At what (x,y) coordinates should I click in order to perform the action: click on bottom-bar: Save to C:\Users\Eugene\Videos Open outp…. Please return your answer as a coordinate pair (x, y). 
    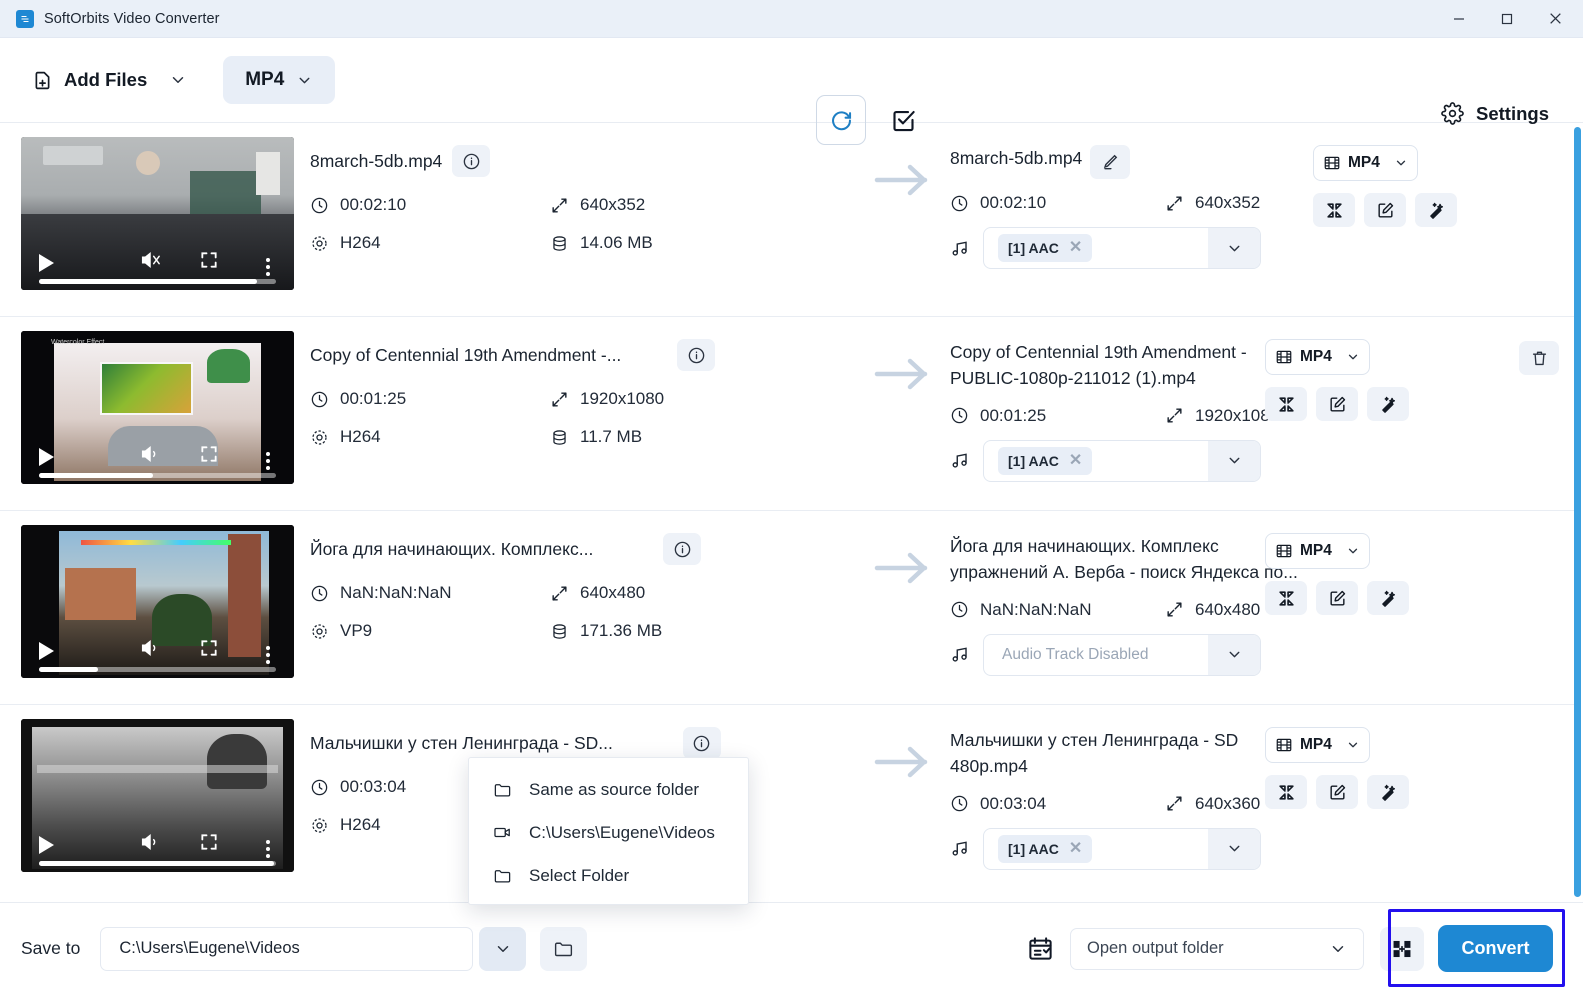
    Looking at the image, I should click on (791, 948).